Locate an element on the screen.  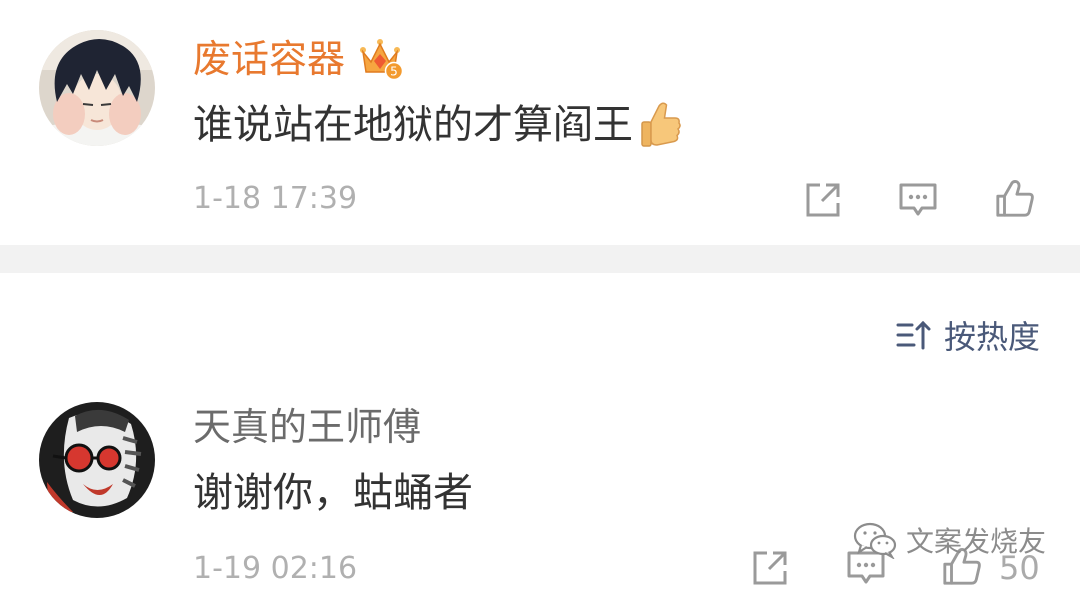
thumbs-up-emoji-icon is located at coordinates (661, 124).